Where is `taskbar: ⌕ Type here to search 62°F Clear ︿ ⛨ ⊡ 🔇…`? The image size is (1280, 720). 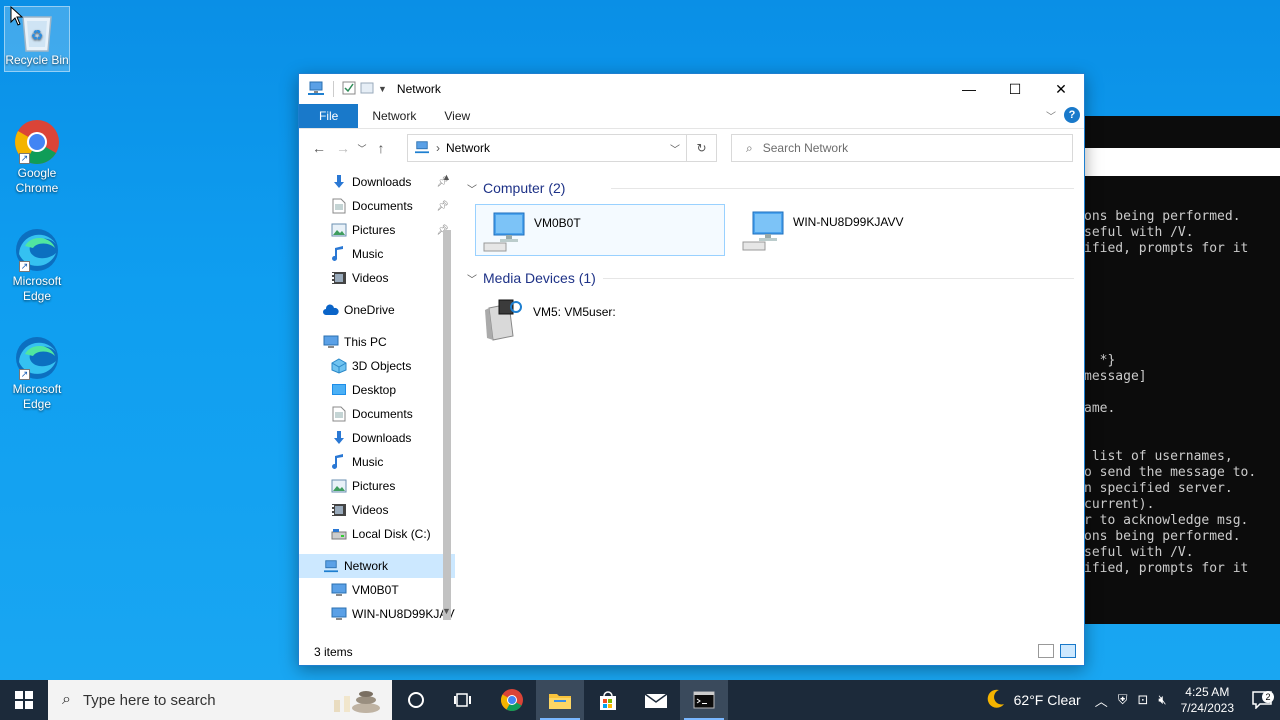
taskbar: ⌕ Type here to search 62°F Clear ︿ ⛨ ⊡ 🔇… is located at coordinates (640, 700).